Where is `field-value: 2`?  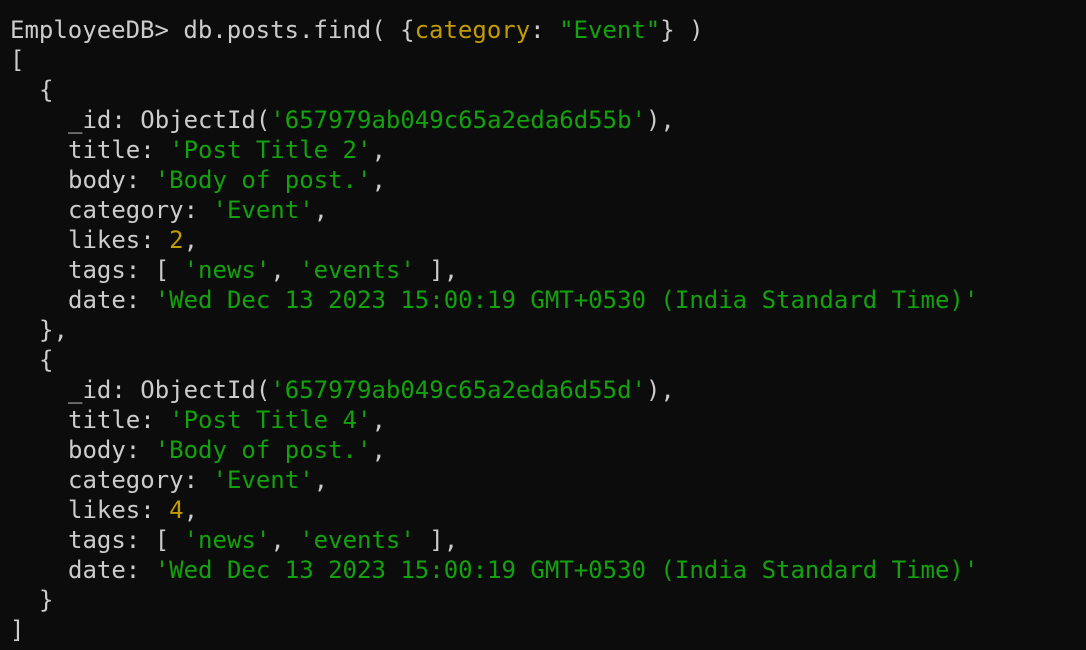
field-value: 2 is located at coordinates (176, 240).